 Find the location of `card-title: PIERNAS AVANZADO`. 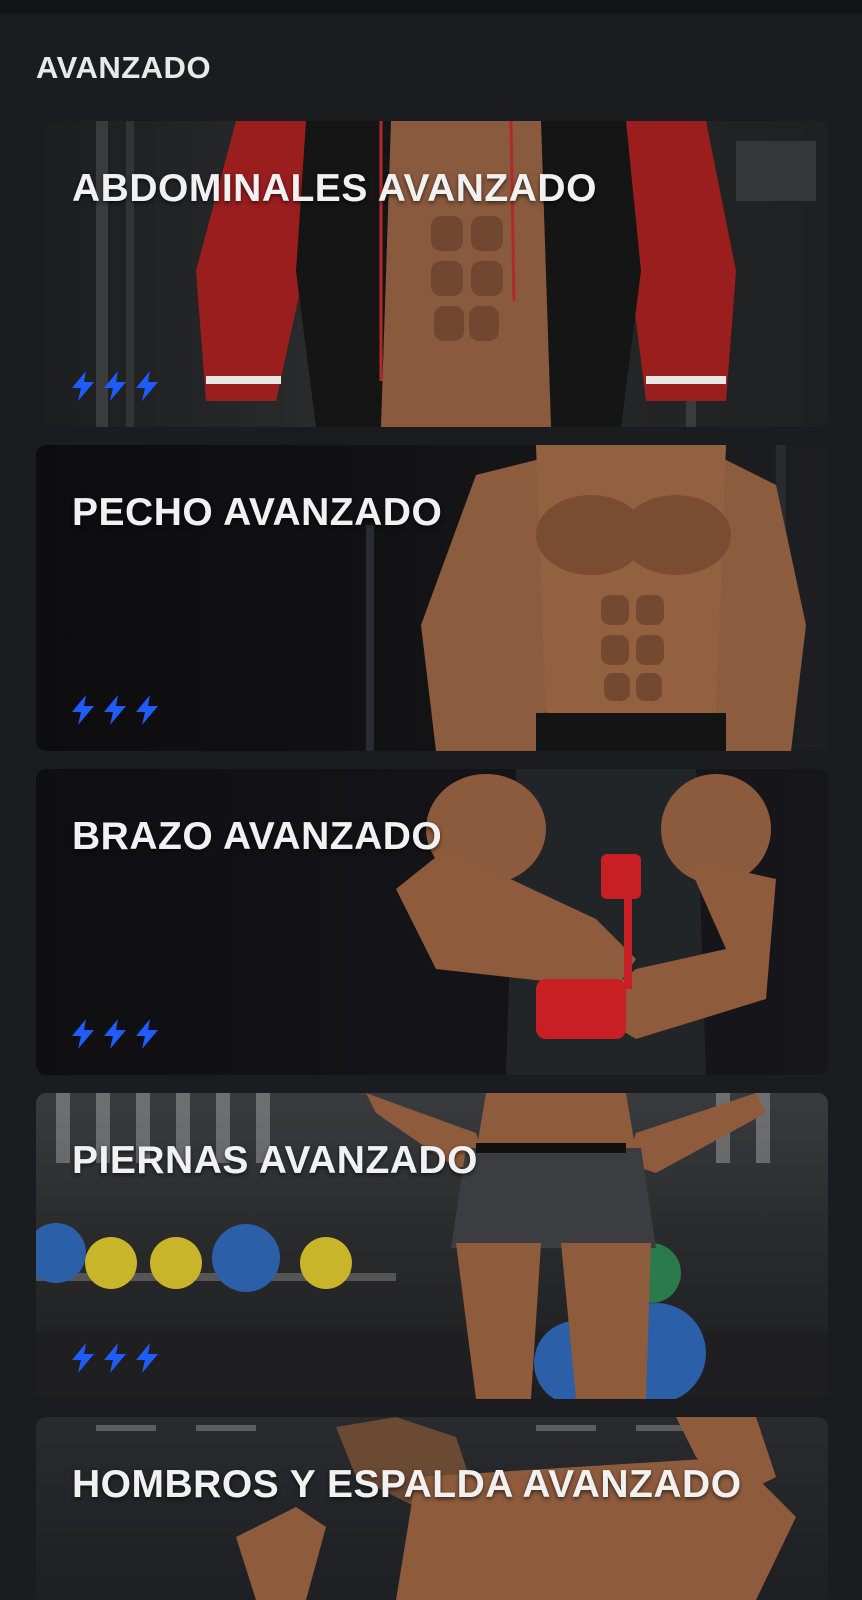

card-title: PIERNAS AVANZADO is located at coordinates (275, 1160).